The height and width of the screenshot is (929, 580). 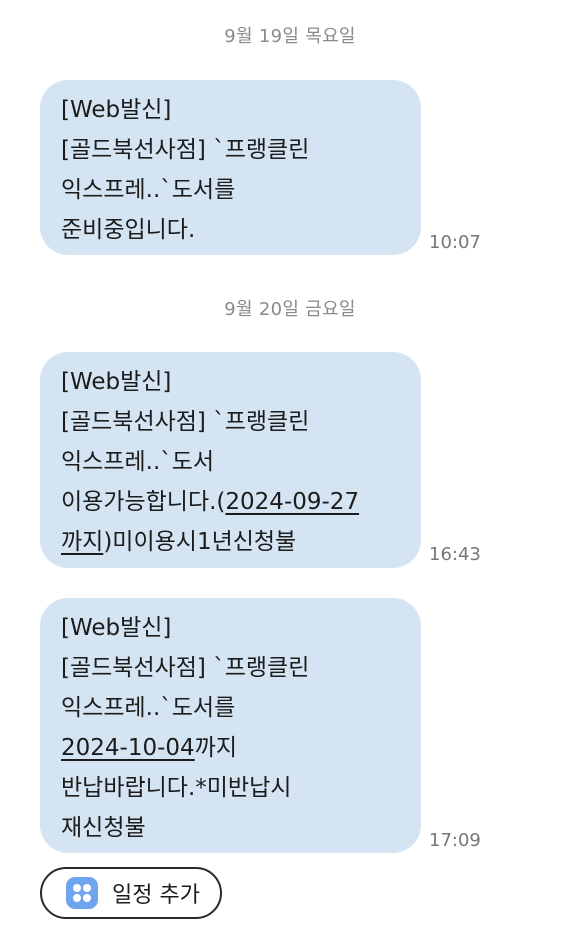 I want to click on message-text: 반납바랍니다.*미반납시, so click(x=176, y=788).